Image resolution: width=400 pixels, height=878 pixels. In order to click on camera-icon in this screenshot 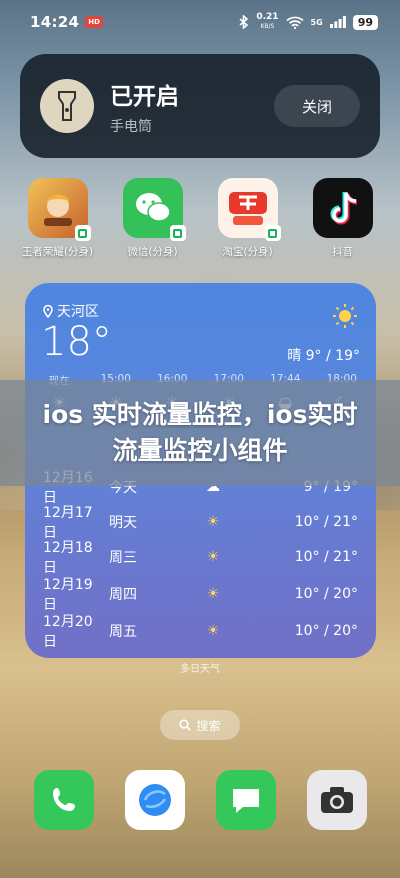, I will do `click(336, 800)`.